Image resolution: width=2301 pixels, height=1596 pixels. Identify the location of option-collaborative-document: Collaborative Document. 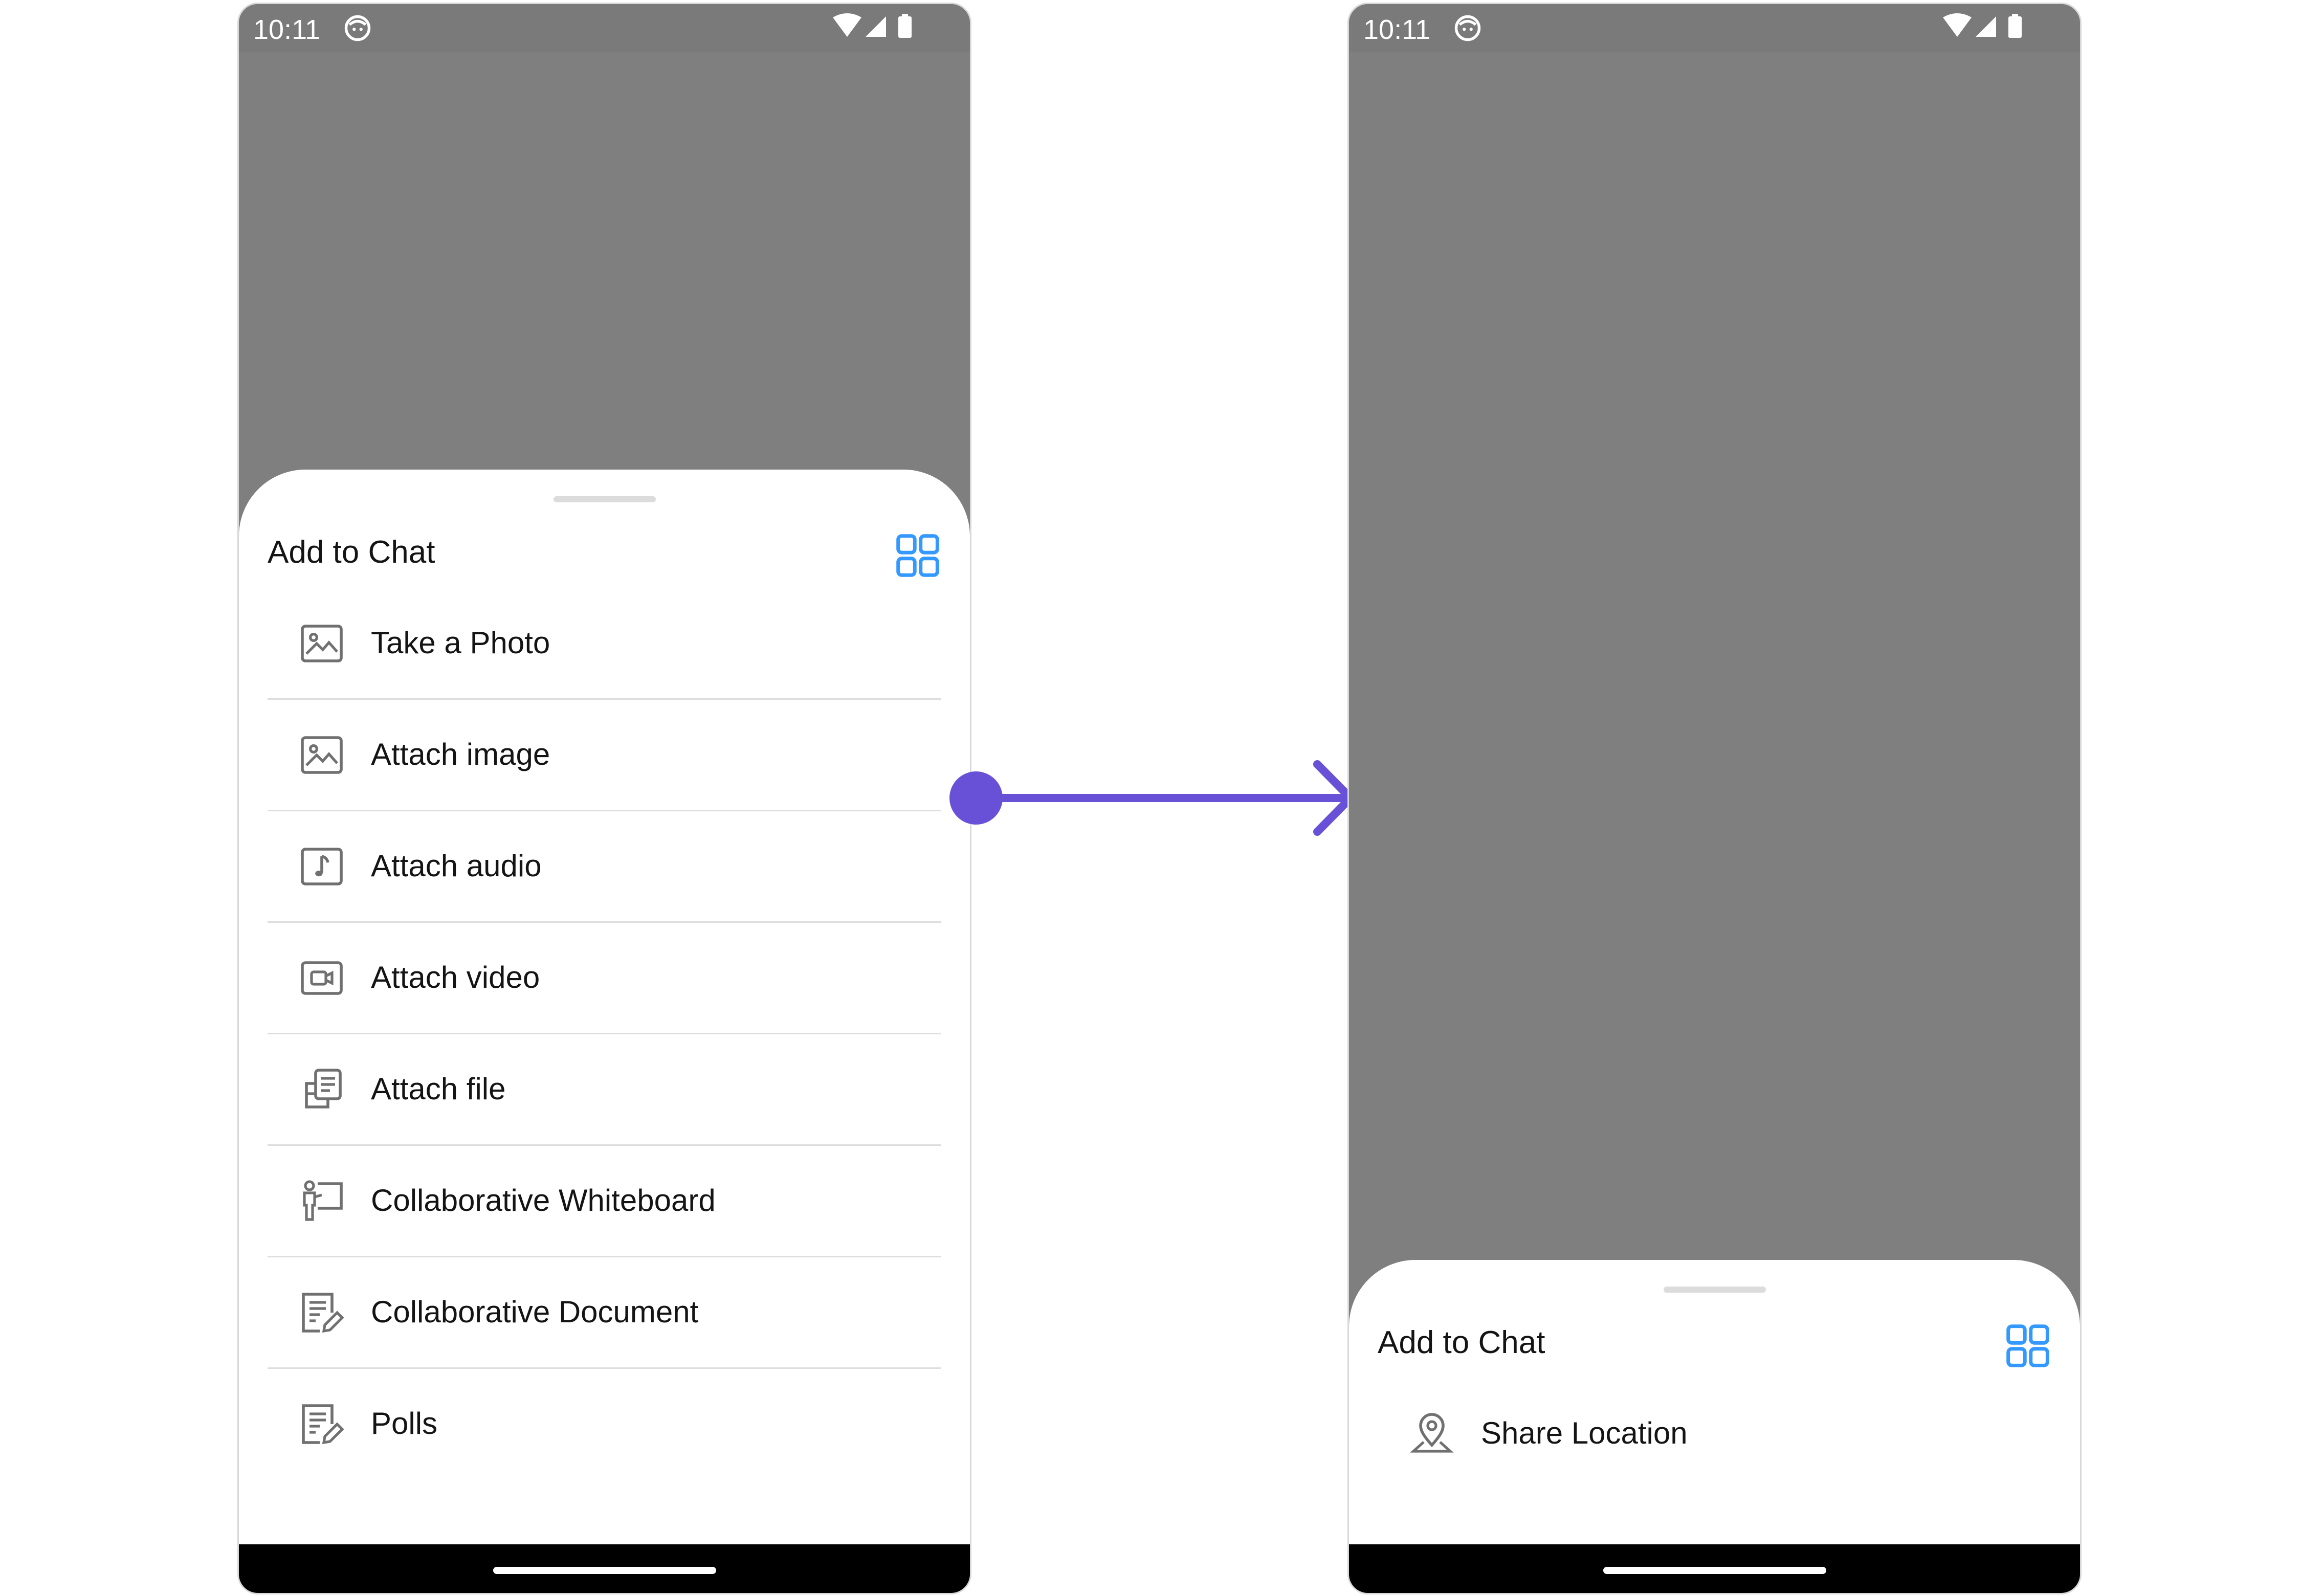
(604, 1313).